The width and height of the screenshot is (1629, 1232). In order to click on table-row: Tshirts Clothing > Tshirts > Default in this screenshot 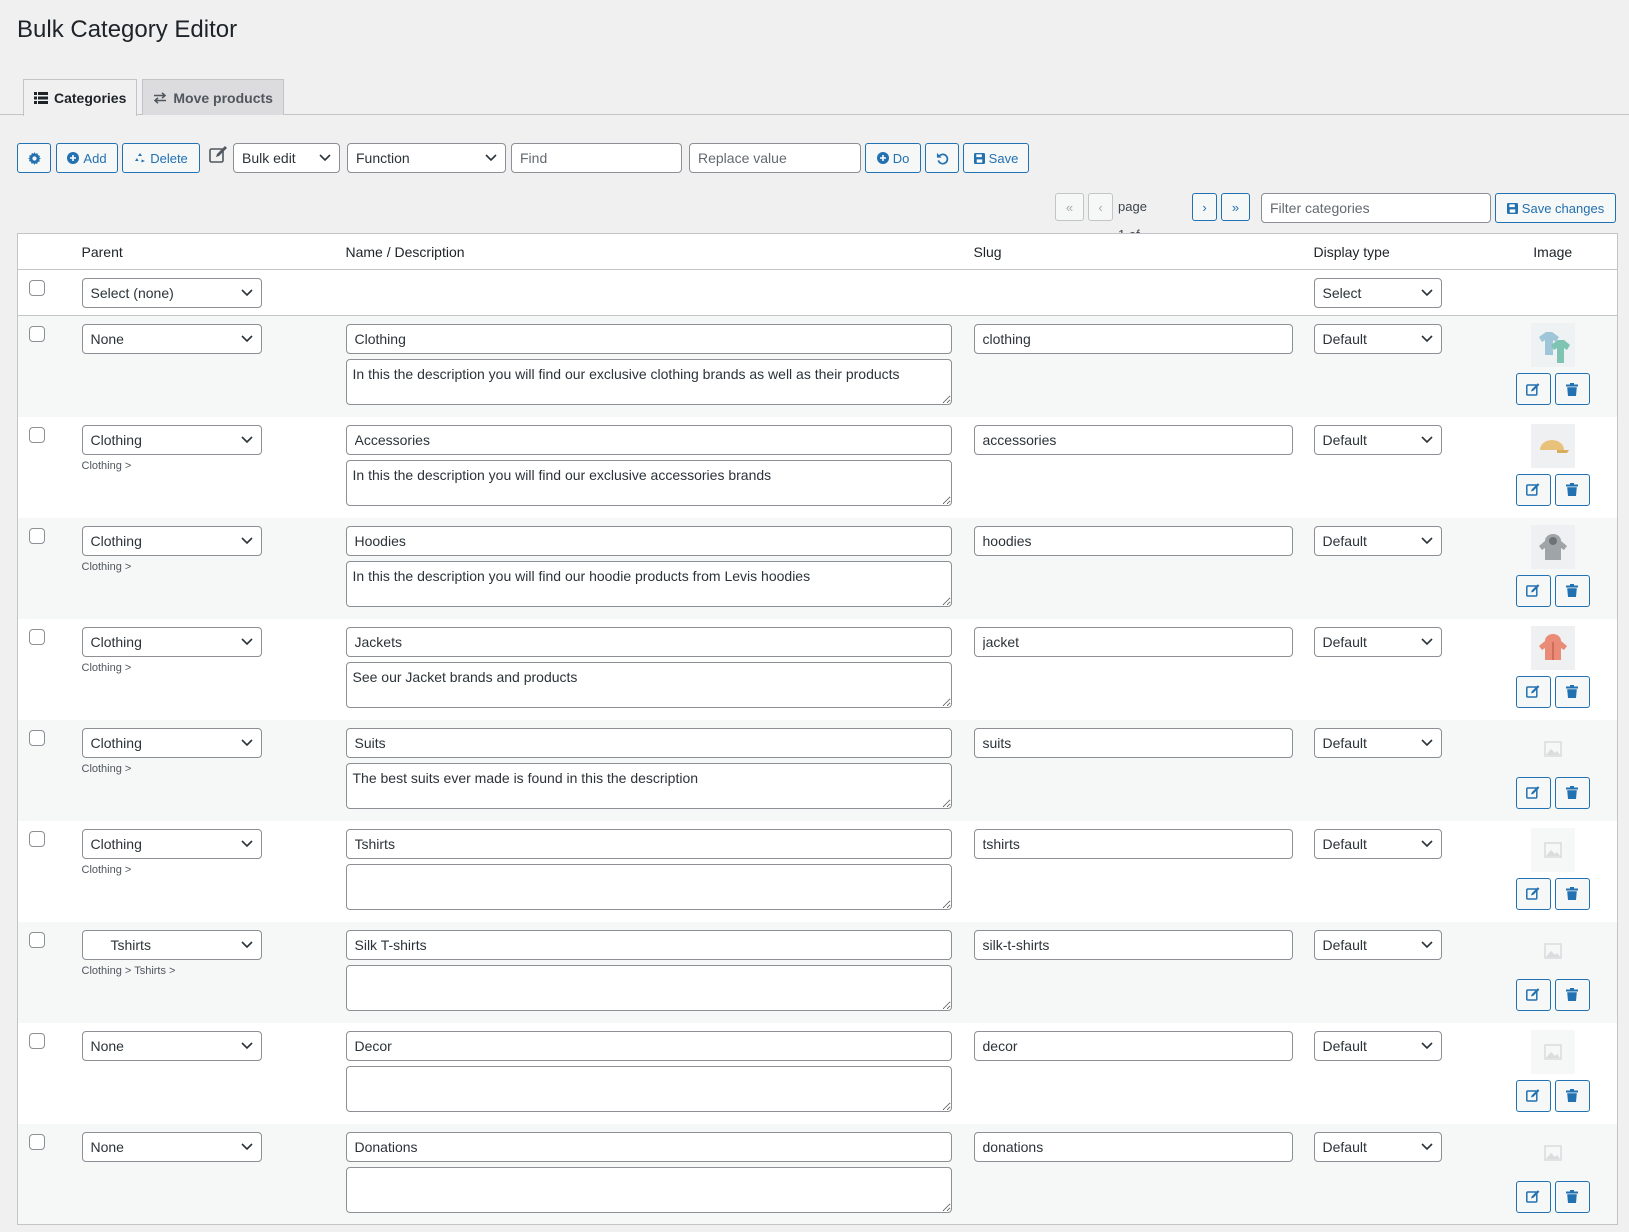, I will do `click(817, 972)`.